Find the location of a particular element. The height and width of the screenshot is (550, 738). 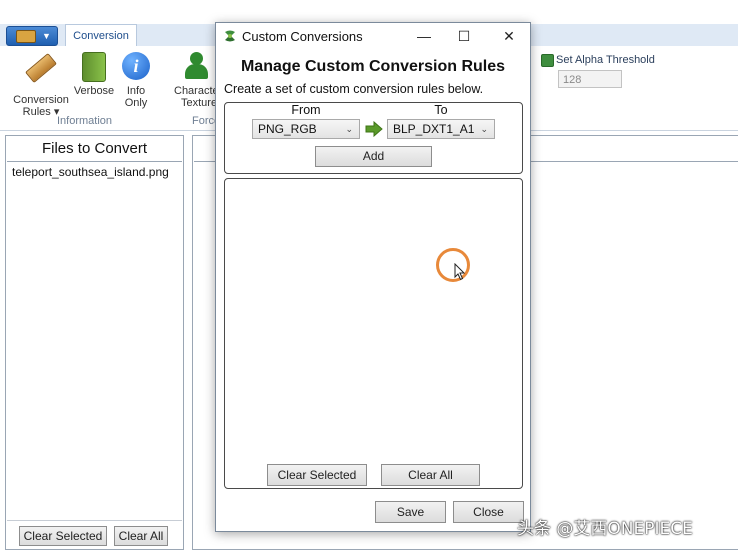

maximize-icon: ☐ is located at coordinates (464, 36).